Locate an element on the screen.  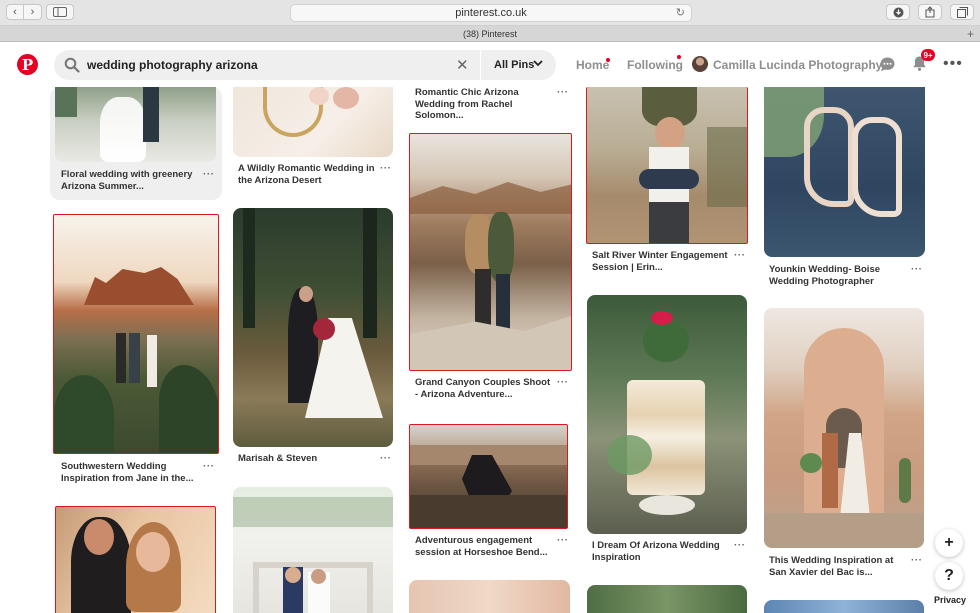
downloads-button is located at coordinates (898, 12).